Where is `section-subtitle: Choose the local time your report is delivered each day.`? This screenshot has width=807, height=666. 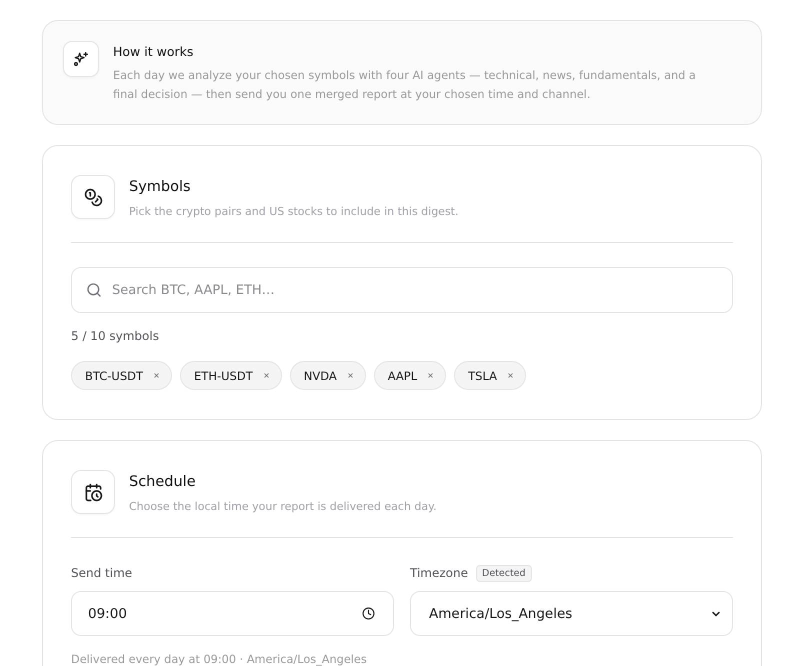
section-subtitle: Choose the local time your report is delivered each day. is located at coordinates (283, 507).